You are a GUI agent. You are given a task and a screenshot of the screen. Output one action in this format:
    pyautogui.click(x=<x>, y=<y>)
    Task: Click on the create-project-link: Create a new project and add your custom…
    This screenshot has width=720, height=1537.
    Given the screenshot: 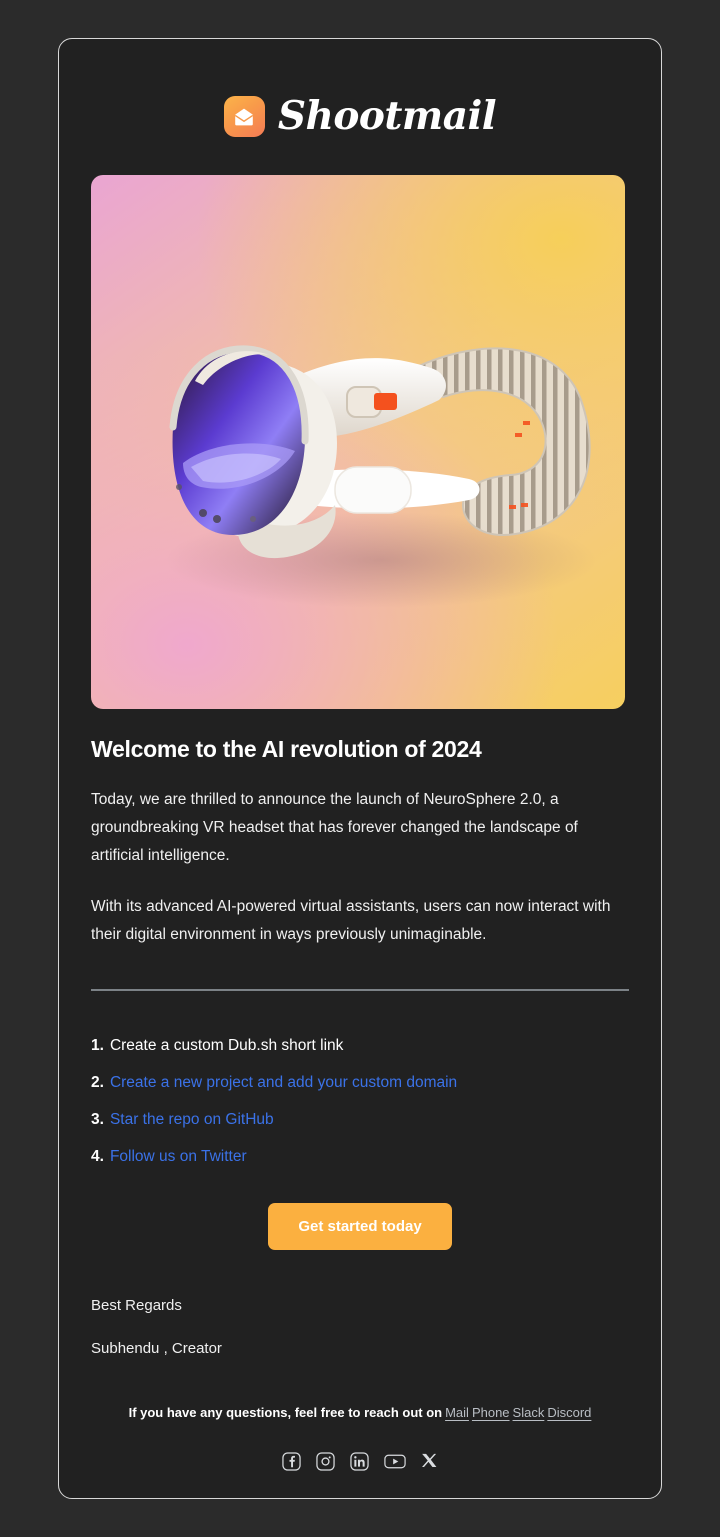 What is the action you would take?
    pyautogui.click(x=283, y=1082)
    